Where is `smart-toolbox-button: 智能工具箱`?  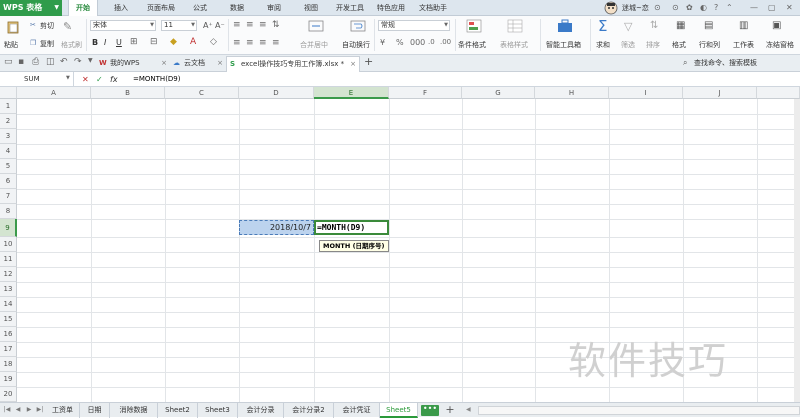 smart-toolbox-button: 智能工具箱 is located at coordinates (563, 45).